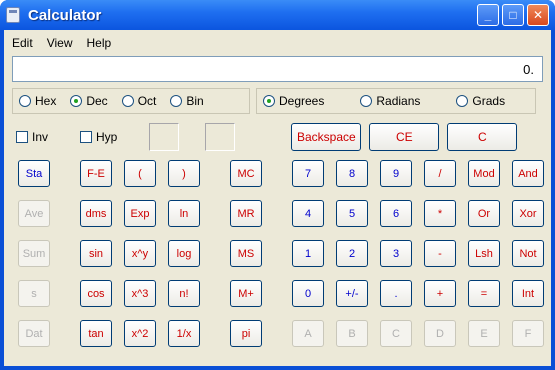 The height and width of the screenshot is (370, 555). What do you see at coordinates (13, 15) in the screenshot?
I see `calculator-app-icon` at bounding box center [13, 15].